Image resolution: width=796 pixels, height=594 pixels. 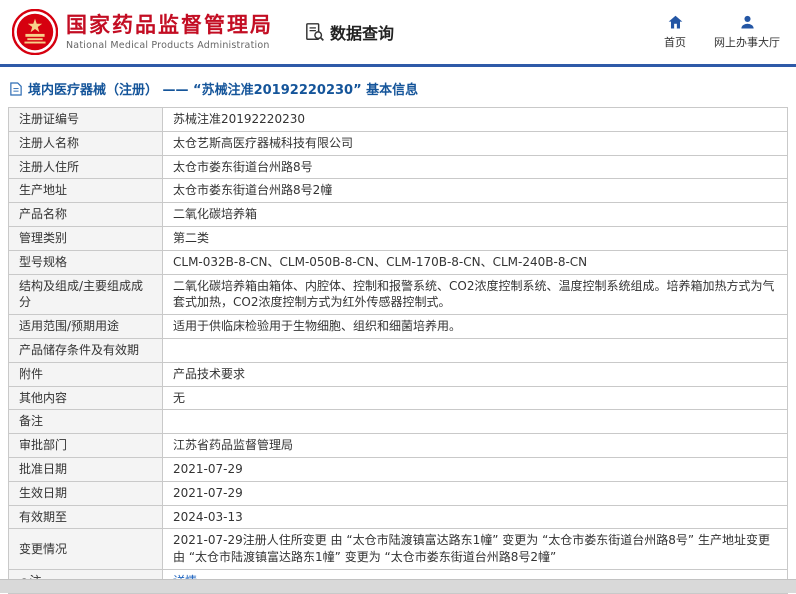 What do you see at coordinates (85, 350) in the screenshot?
I see `row-label: 产品储存条件及有效期` at bounding box center [85, 350].